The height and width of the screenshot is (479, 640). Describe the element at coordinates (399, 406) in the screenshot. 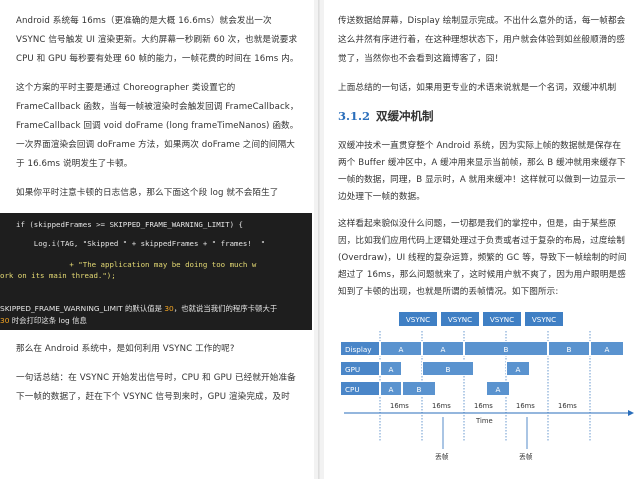

I see `time-label-1: 16ms` at that location.